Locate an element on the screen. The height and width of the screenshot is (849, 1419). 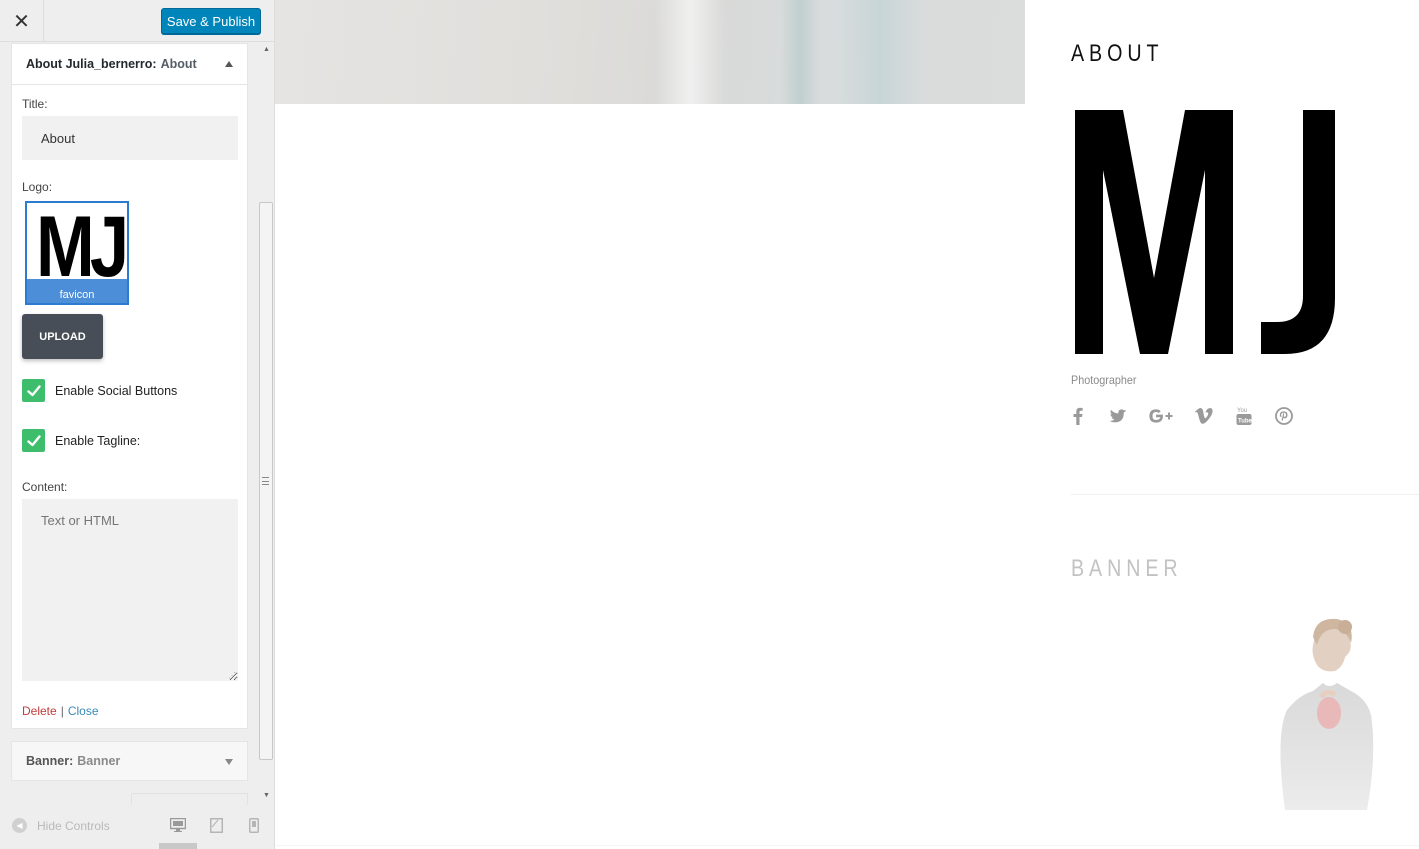
collapse-arrow-icon: ◀ is located at coordinates (19, 825).